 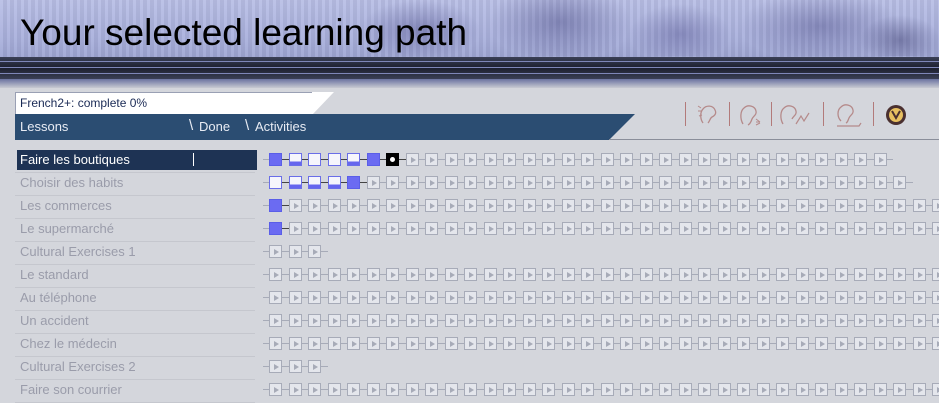 What do you see at coordinates (137, 252) in the screenshot?
I see `lesson-name: Cultural Exercises 1` at bounding box center [137, 252].